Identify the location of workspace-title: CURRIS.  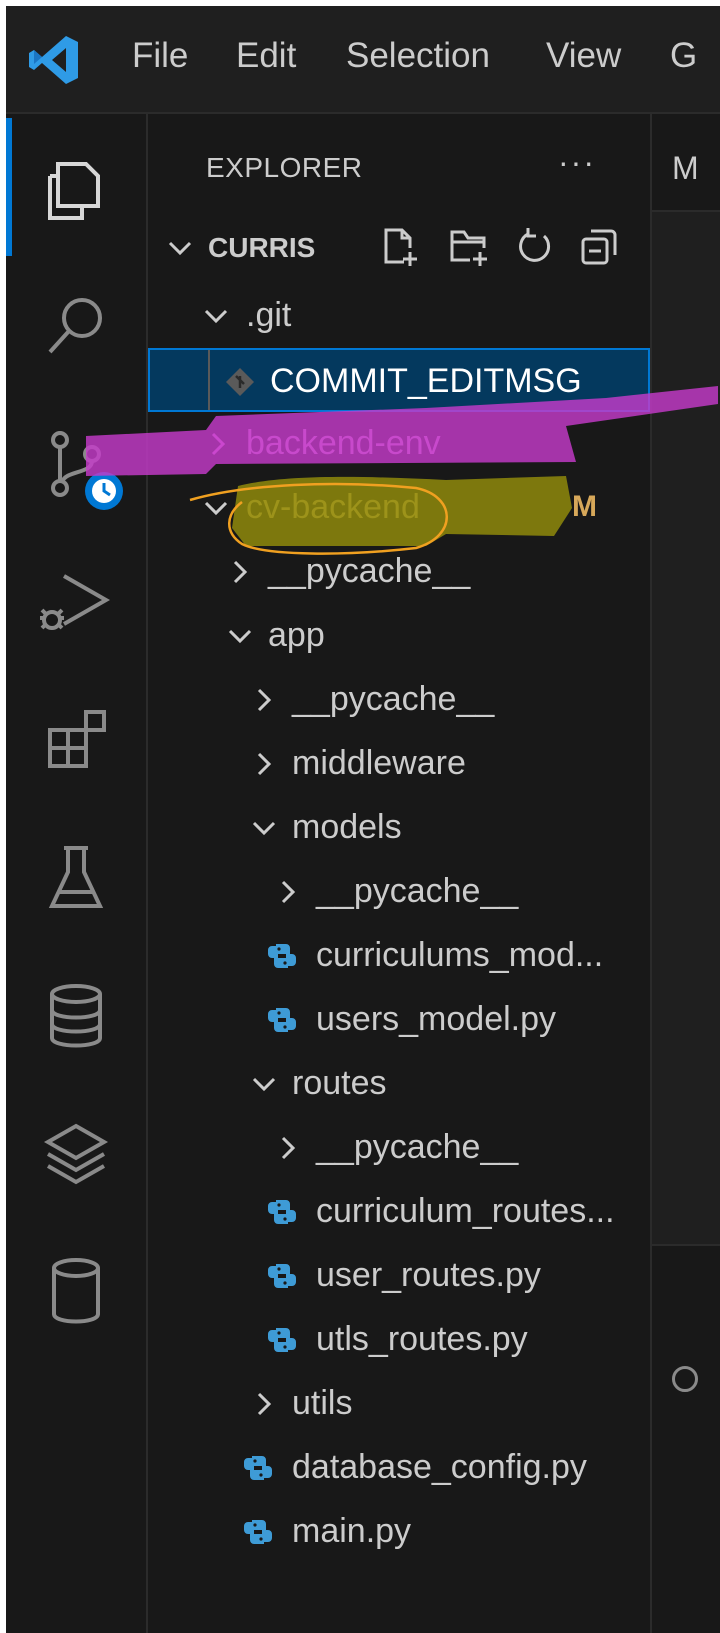
(262, 247).